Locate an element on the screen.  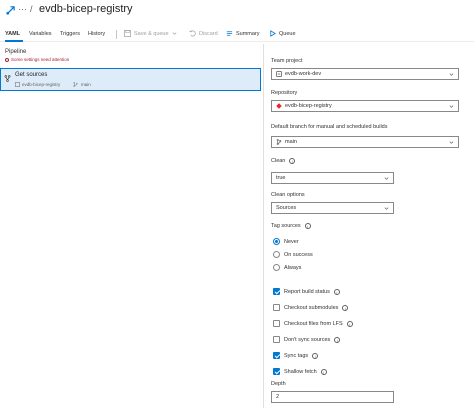
get-sources-repo: evdb-bicep-registry is located at coordinates (37, 84).